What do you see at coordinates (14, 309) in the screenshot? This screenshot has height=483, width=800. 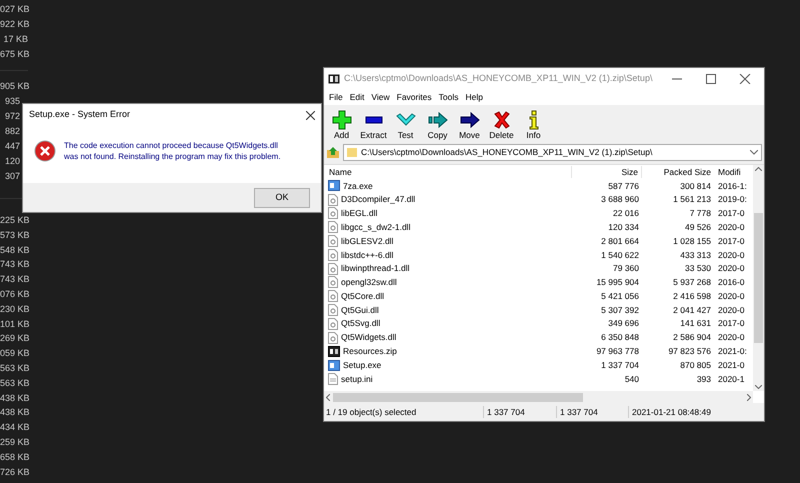 I see `file-size-text: 230 KB` at bounding box center [14, 309].